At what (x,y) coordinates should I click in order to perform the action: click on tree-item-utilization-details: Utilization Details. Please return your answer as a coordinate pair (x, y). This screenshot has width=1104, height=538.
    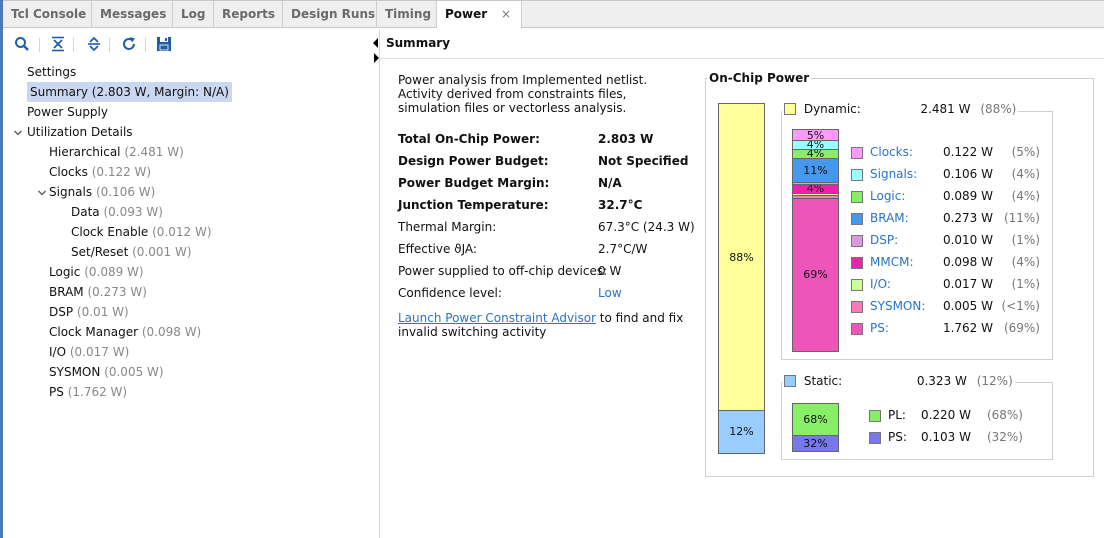
    Looking at the image, I should click on (80, 132).